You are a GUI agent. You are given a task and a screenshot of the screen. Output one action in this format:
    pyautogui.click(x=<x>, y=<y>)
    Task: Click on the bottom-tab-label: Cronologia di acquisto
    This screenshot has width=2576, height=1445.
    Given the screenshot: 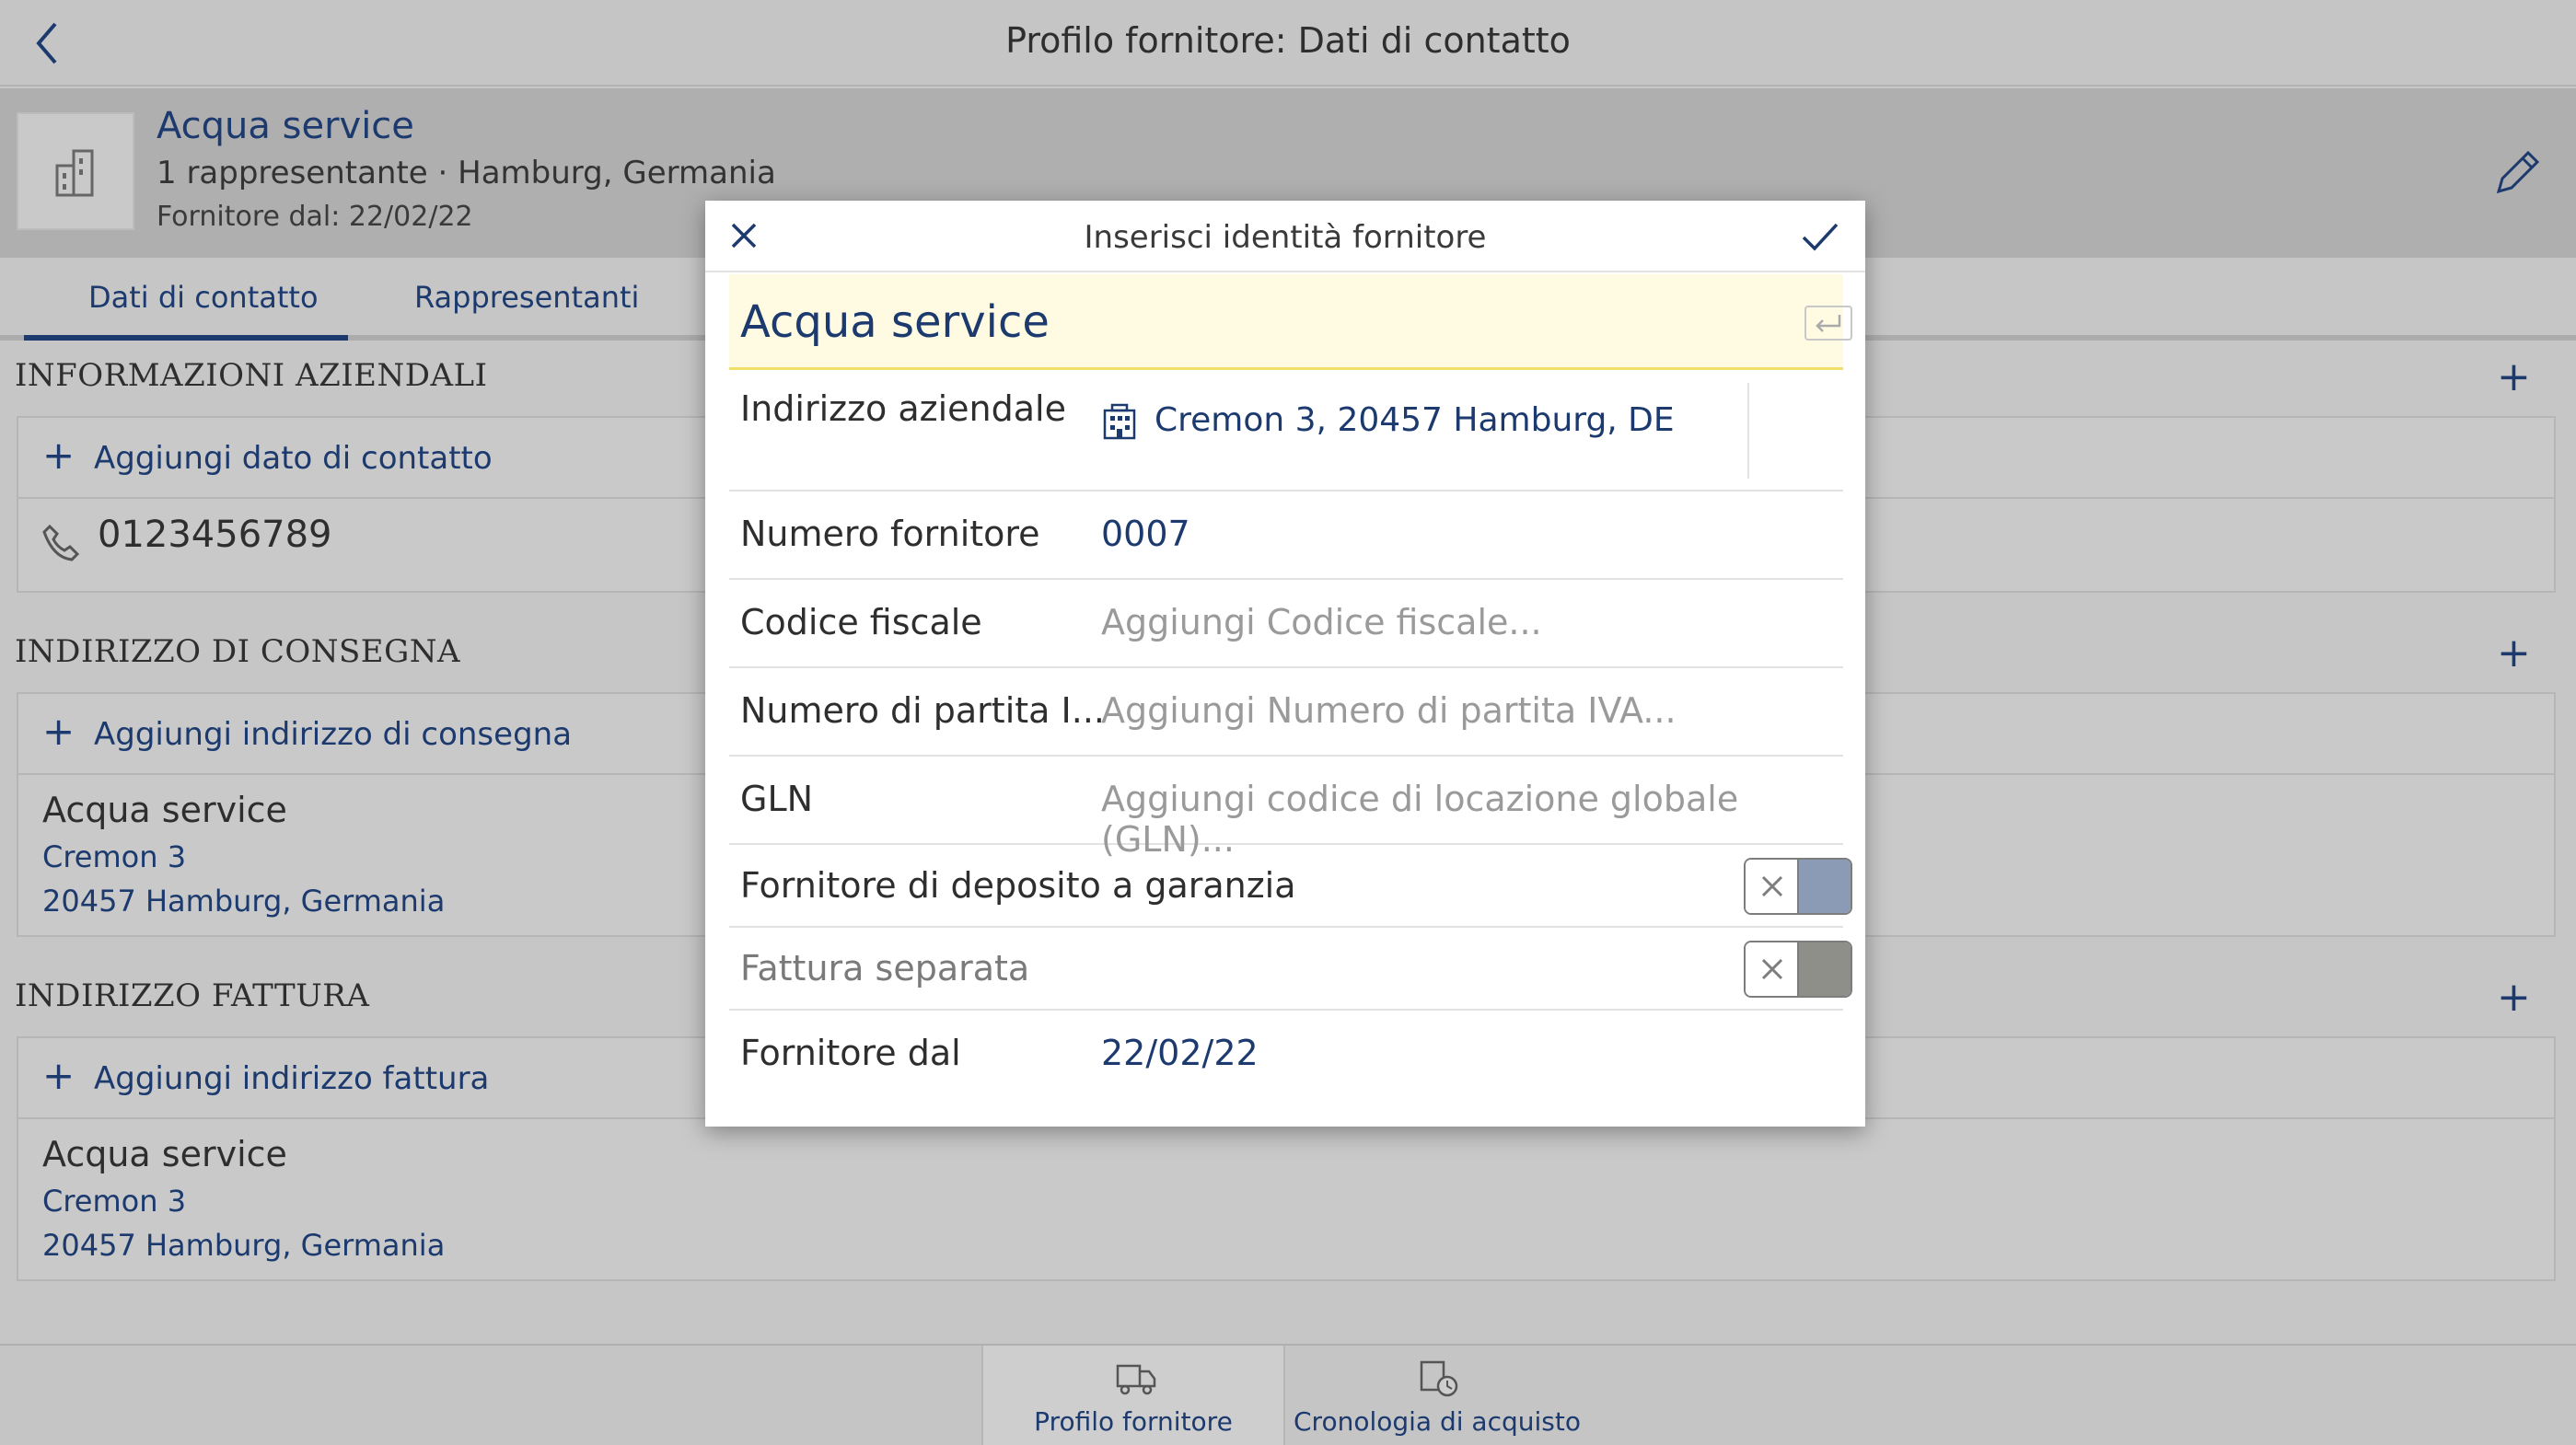 What is the action you would take?
    pyautogui.click(x=1437, y=1421)
    